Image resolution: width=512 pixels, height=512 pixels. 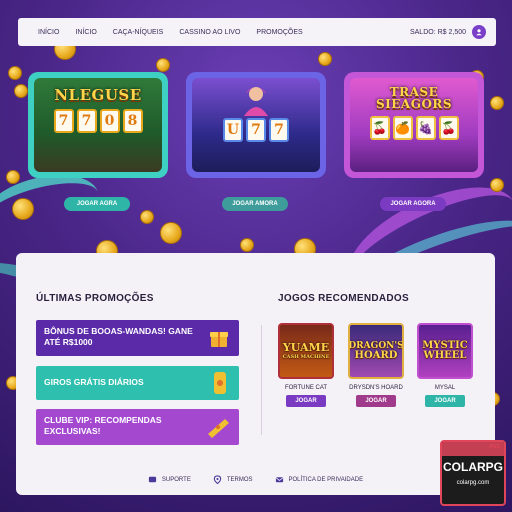 I want to click on recommended-title: JOGOS RECOMENDADOS, so click(x=343, y=298).